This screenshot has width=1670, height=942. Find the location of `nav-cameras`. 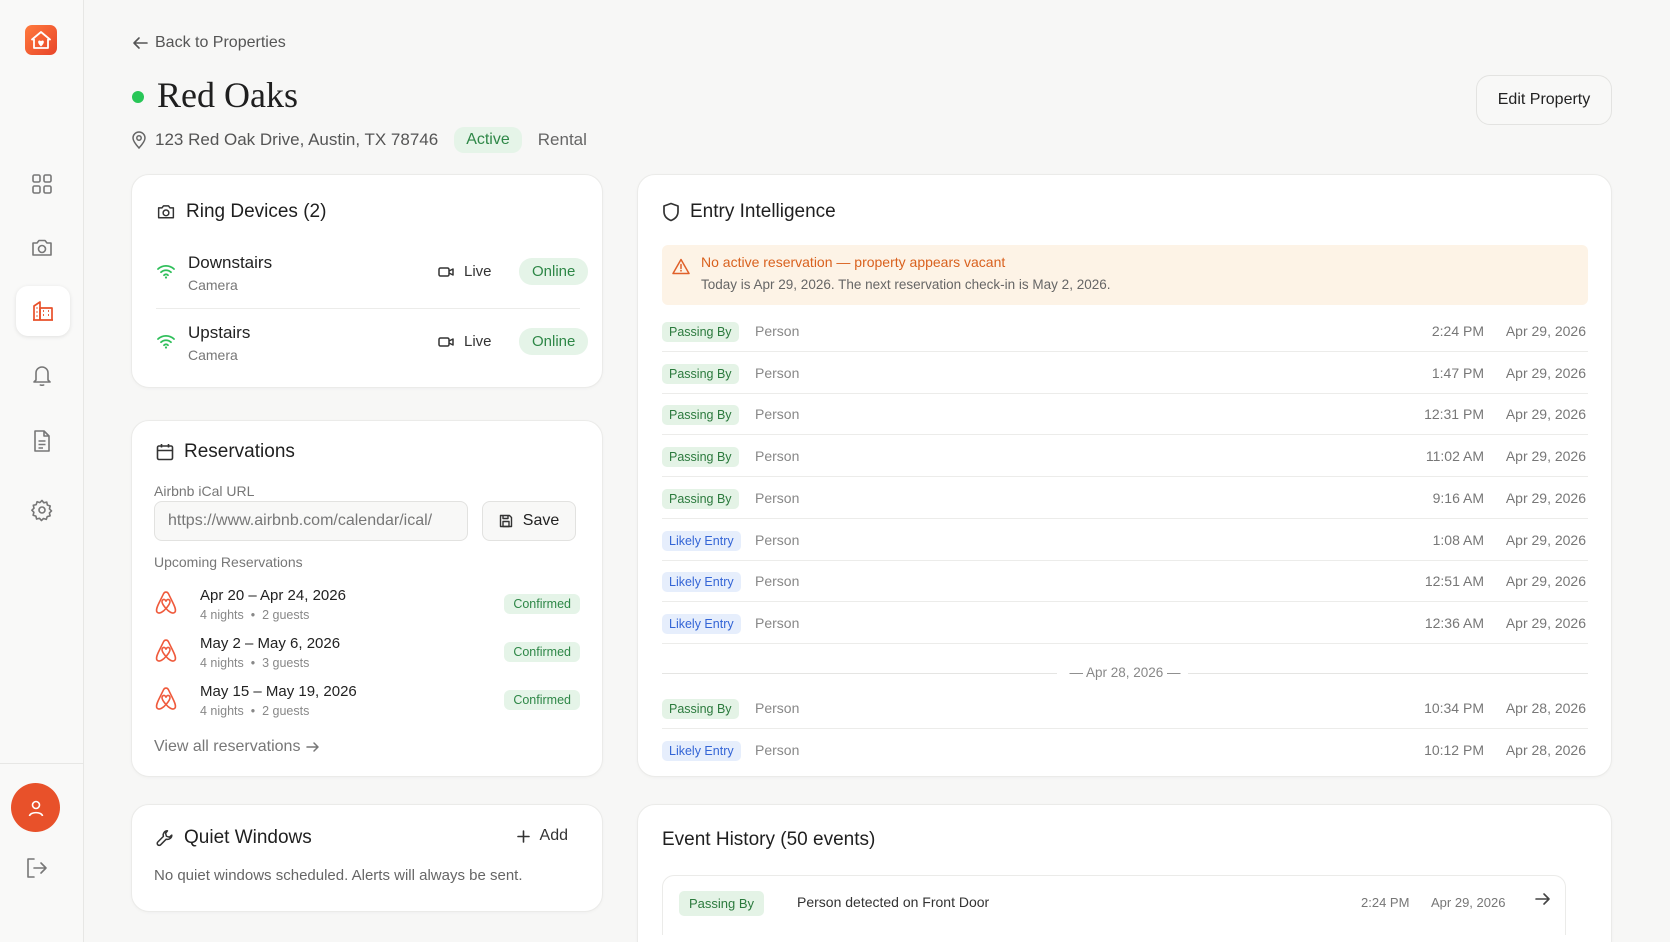

nav-cameras is located at coordinates (42, 248).